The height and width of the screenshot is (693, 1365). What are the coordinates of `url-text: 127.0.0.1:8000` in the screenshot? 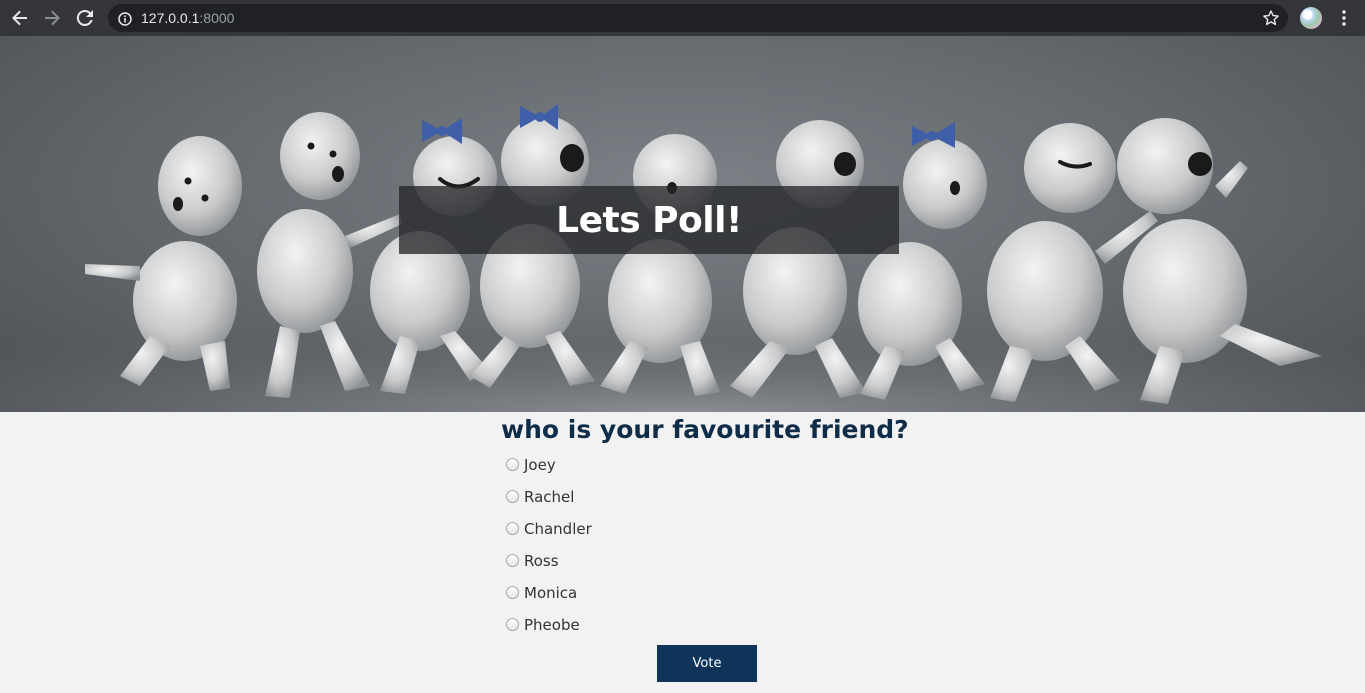 It's located at (187, 18).